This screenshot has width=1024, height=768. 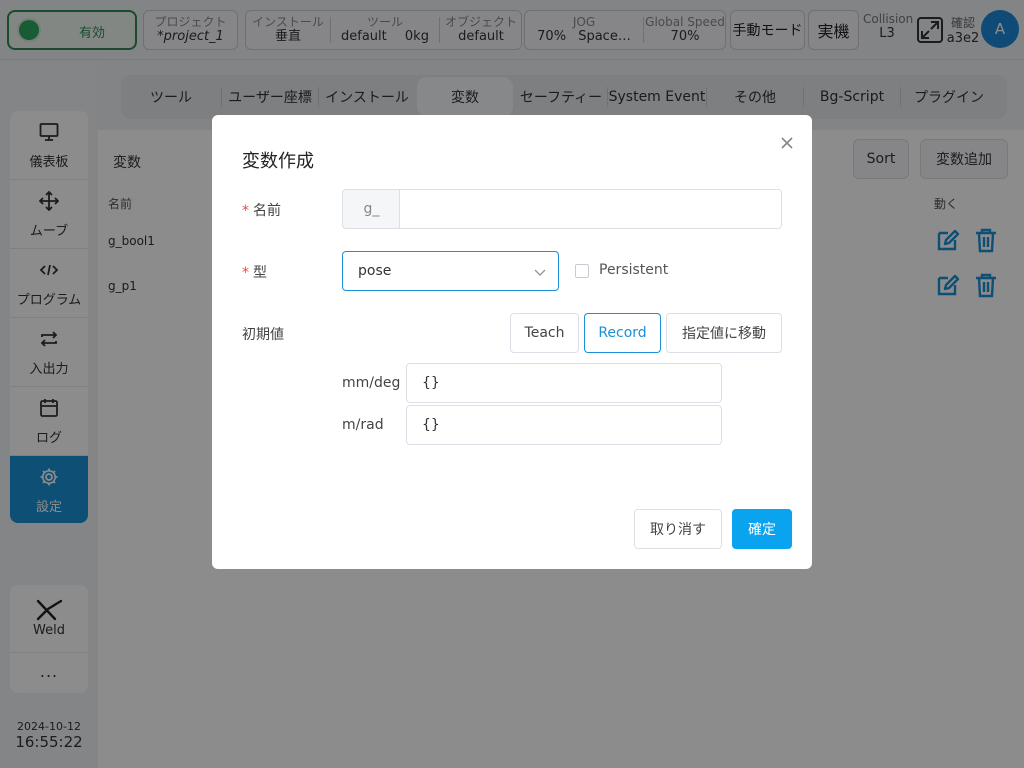 I want to click on name-prefix: g_, so click(x=371, y=209).